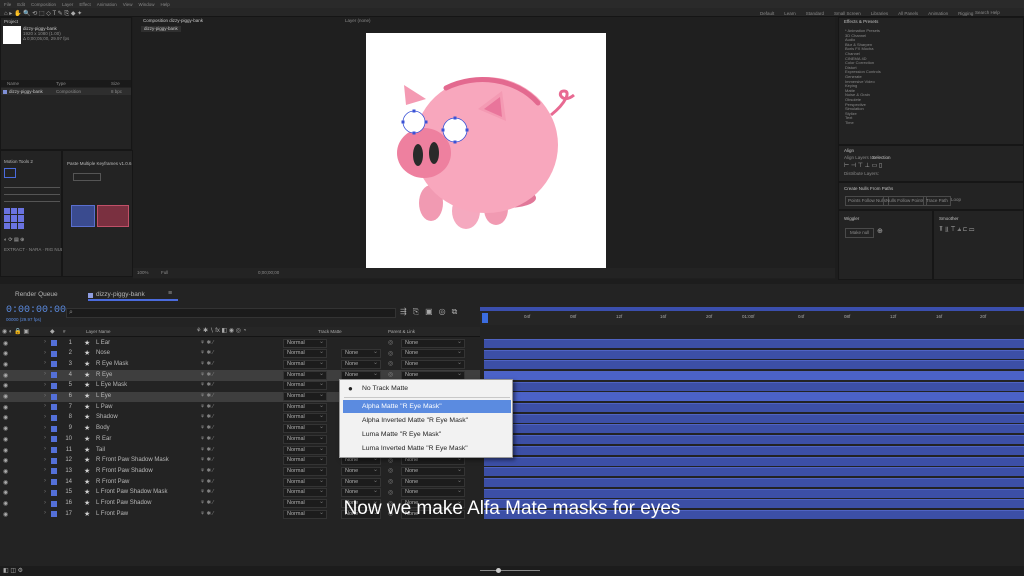  Describe the element at coordinates (862, 173) in the screenshot. I see `distribute-label: Distribute Layers:` at that location.